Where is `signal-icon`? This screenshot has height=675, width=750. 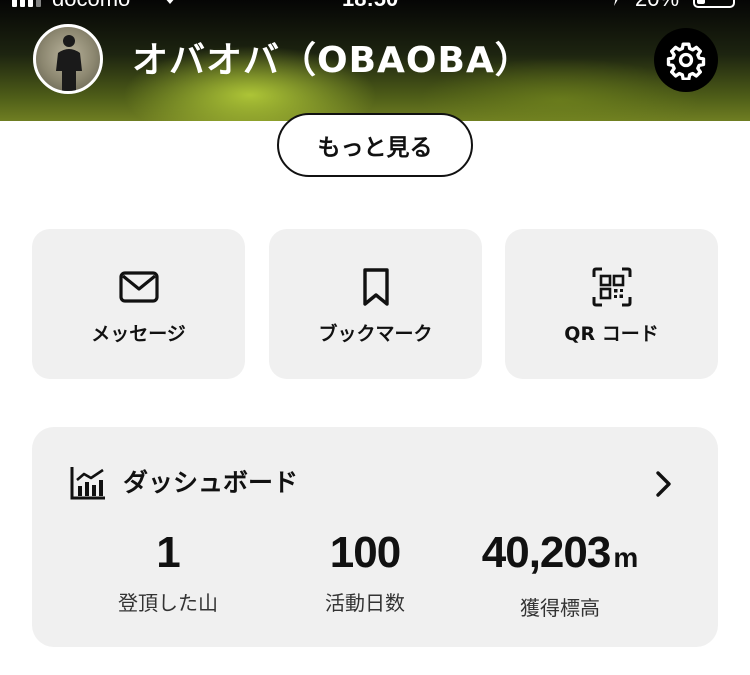 signal-icon is located at coordinates (26, 3).